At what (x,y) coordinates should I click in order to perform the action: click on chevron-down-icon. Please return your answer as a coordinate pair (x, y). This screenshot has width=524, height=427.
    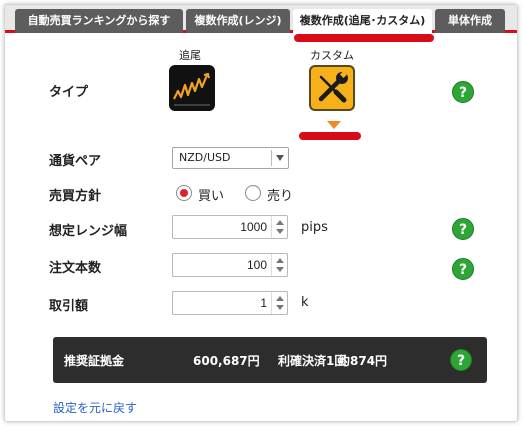
    Looking at the image, I should click on (280, 158).